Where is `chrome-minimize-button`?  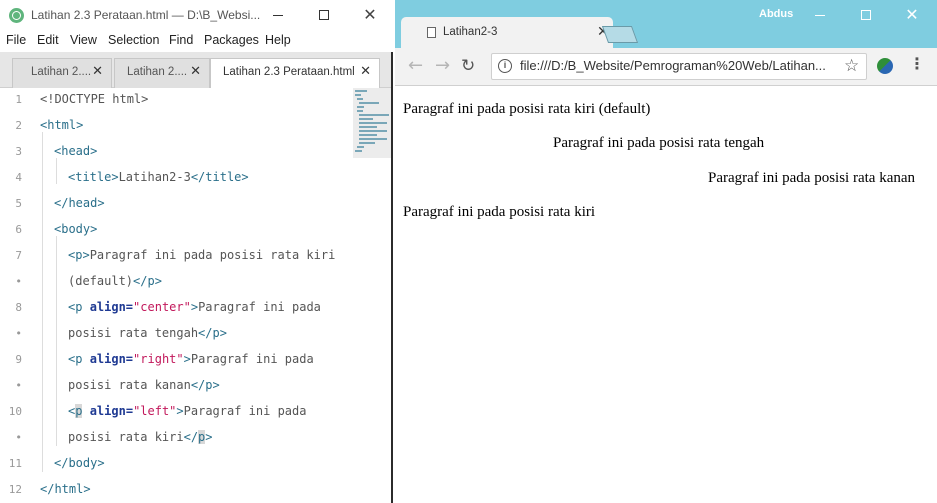 chrome-minimize-button is located at coordinates (820, 15).